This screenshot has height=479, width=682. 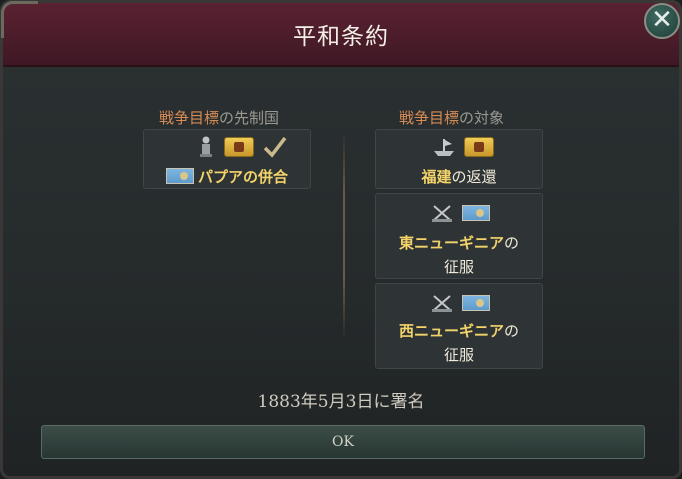 What do you see at coordinates (227, 159) in the screenshot?
I see `war-goal-card-papua: パプアの併合` at bounding box center [227, 159].